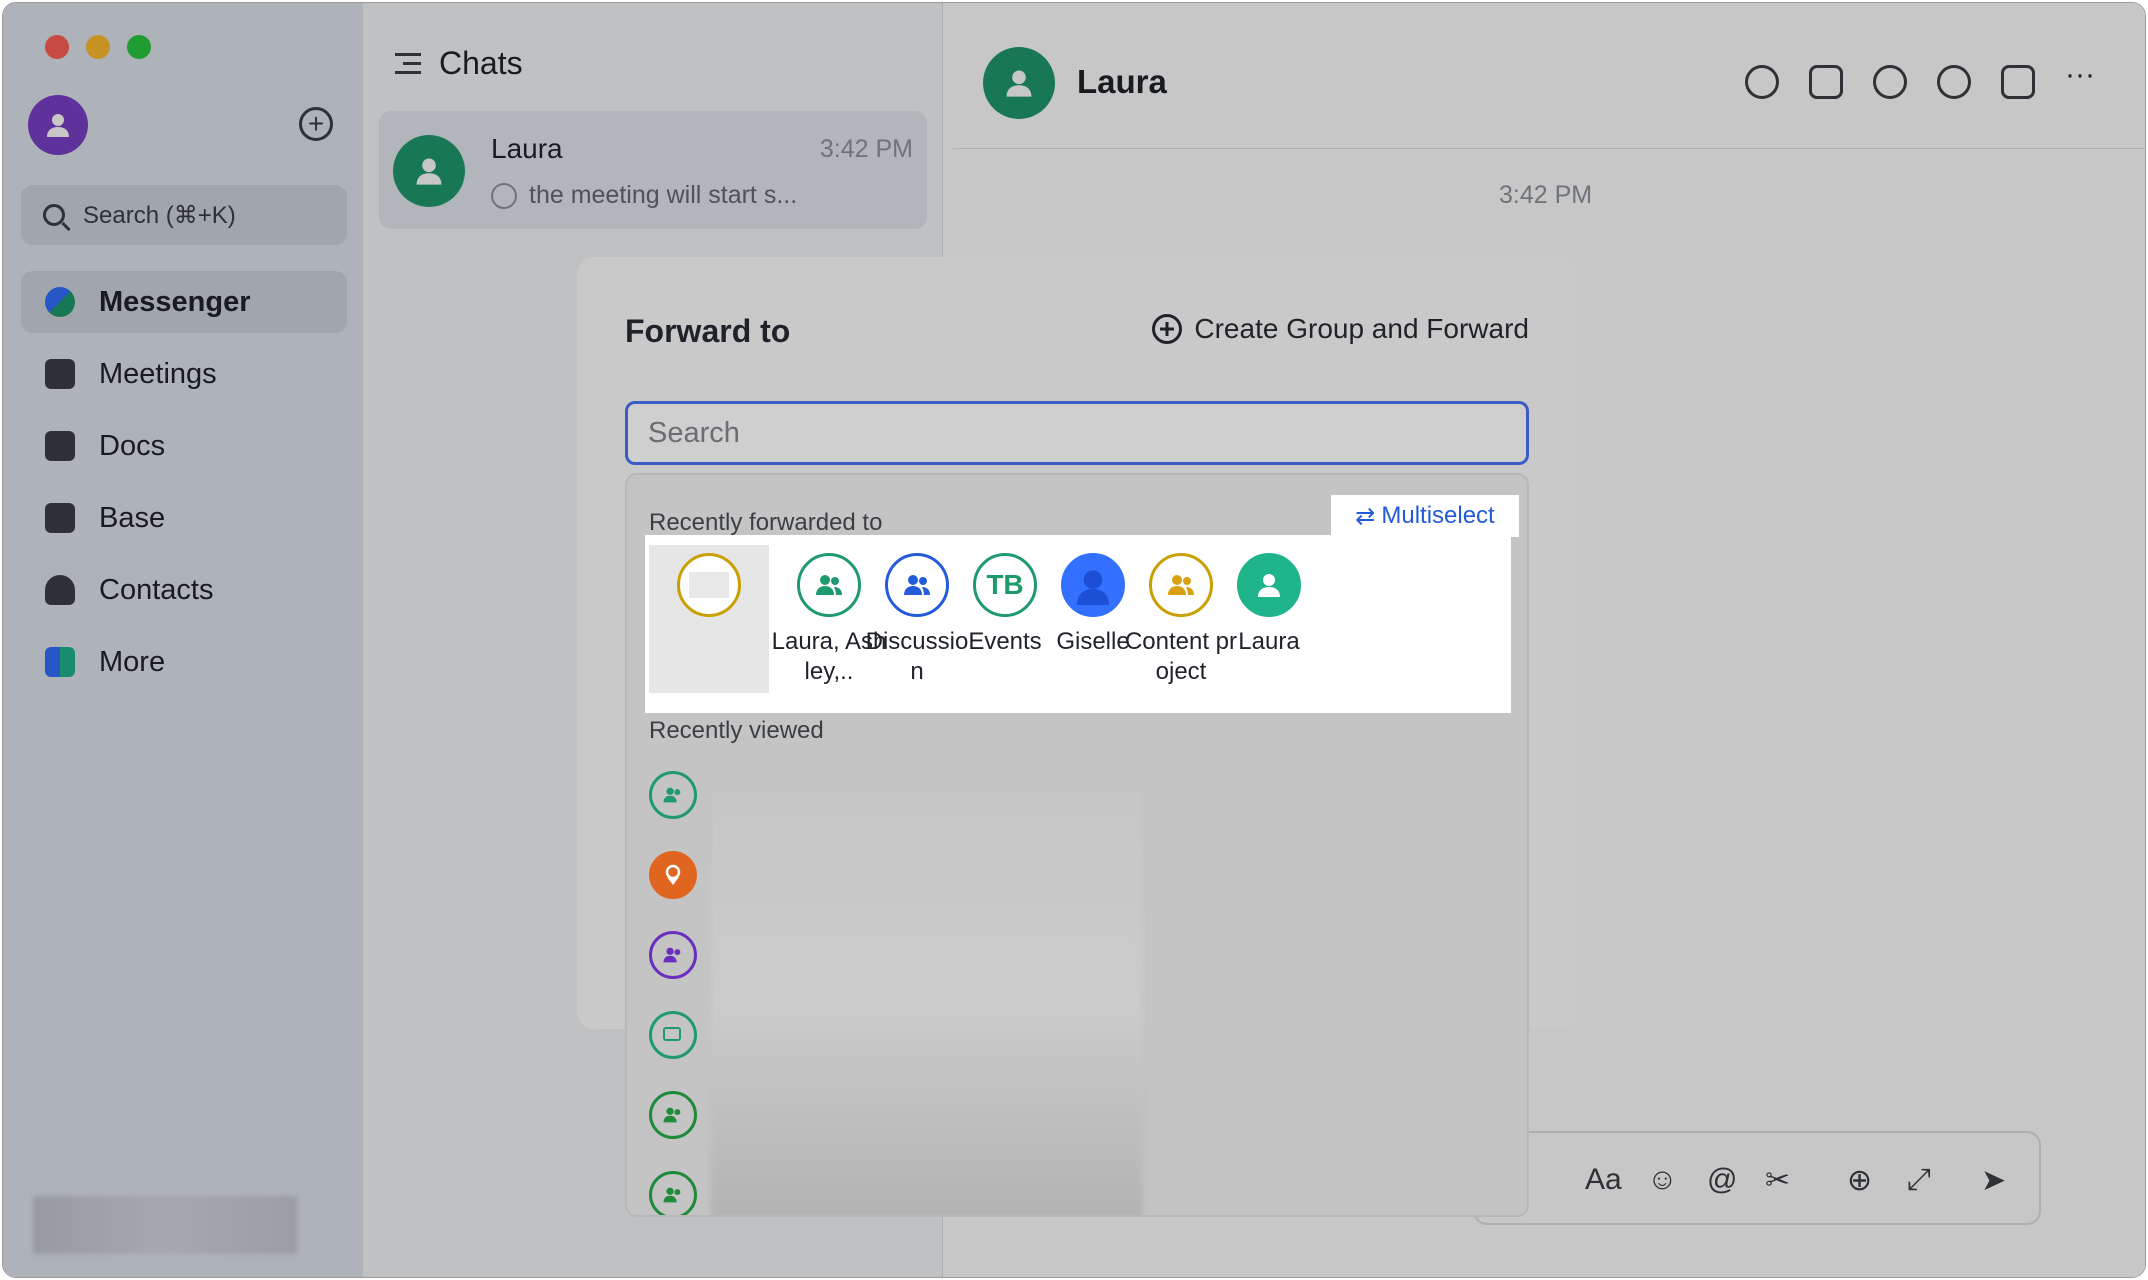  What do you see at coordinates (927, 1003) in the screenshot?
I see `redacted-recent-names` at bounding box center [927, 1003].